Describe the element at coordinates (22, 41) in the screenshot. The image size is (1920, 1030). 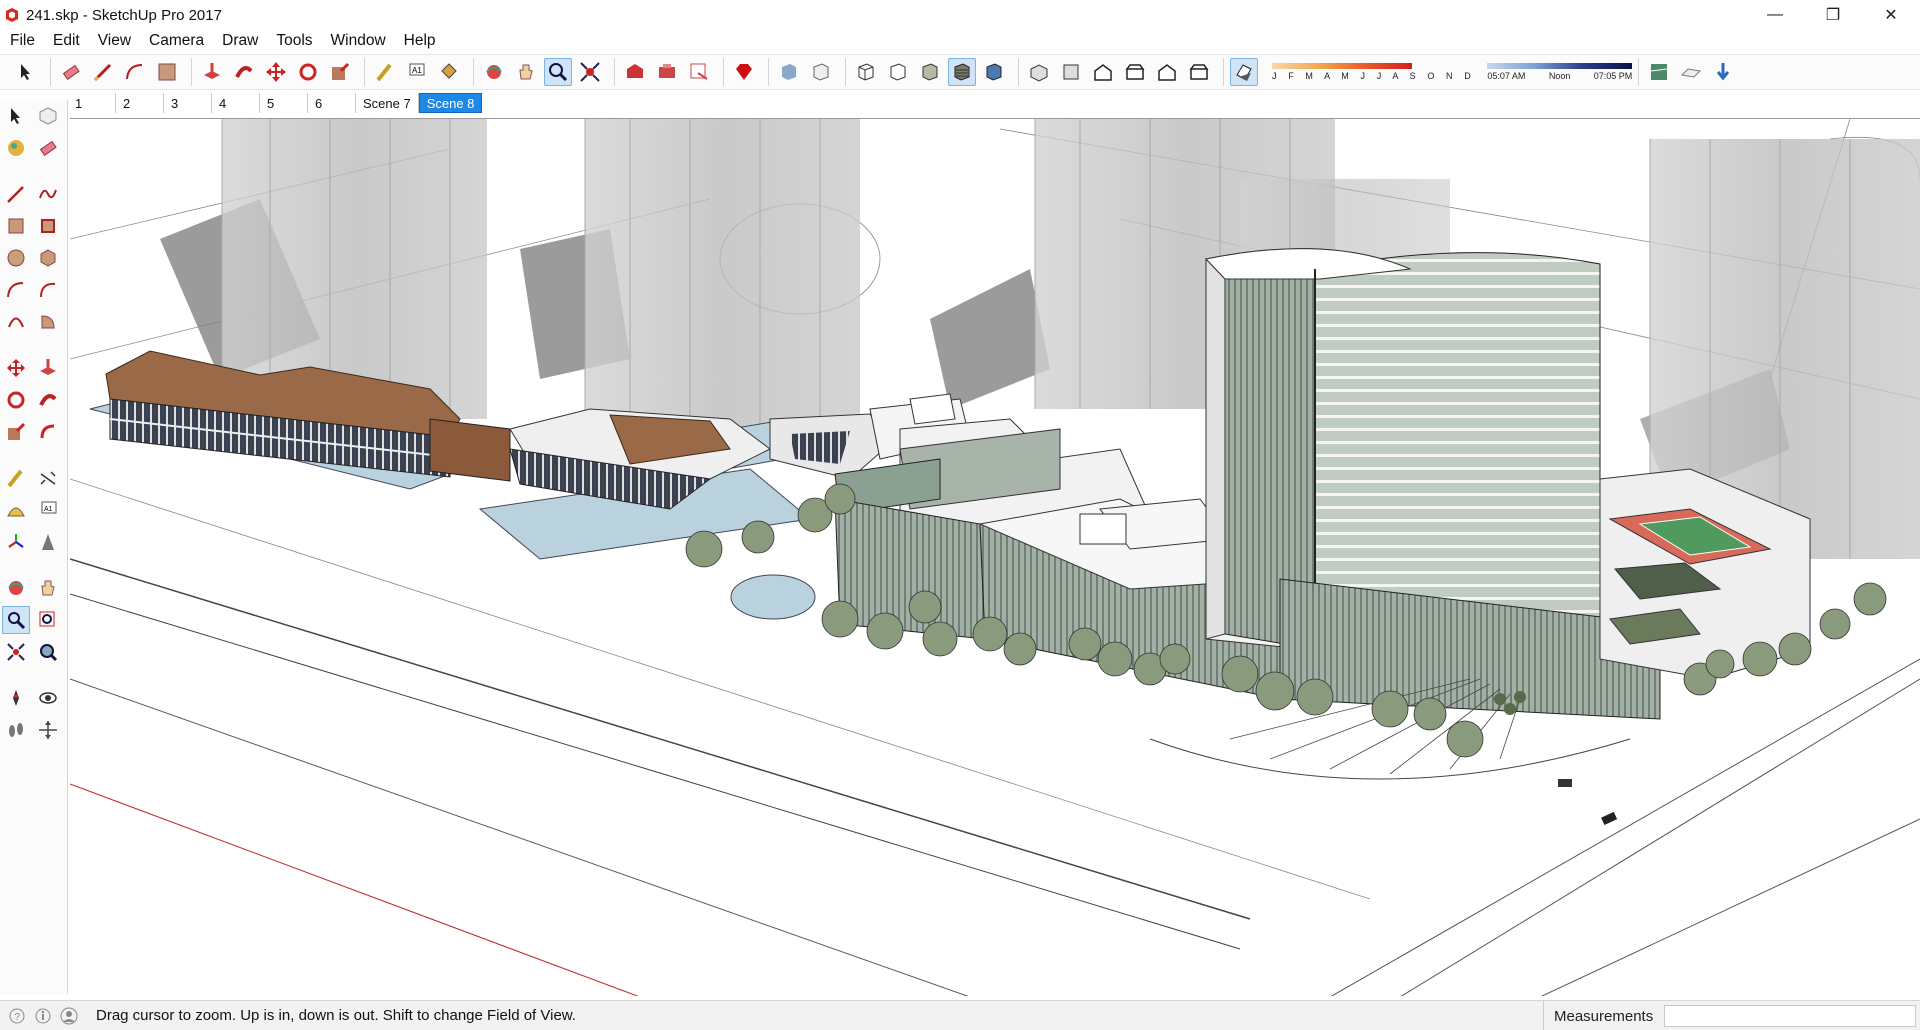
I see `menu-file: File` at that location.